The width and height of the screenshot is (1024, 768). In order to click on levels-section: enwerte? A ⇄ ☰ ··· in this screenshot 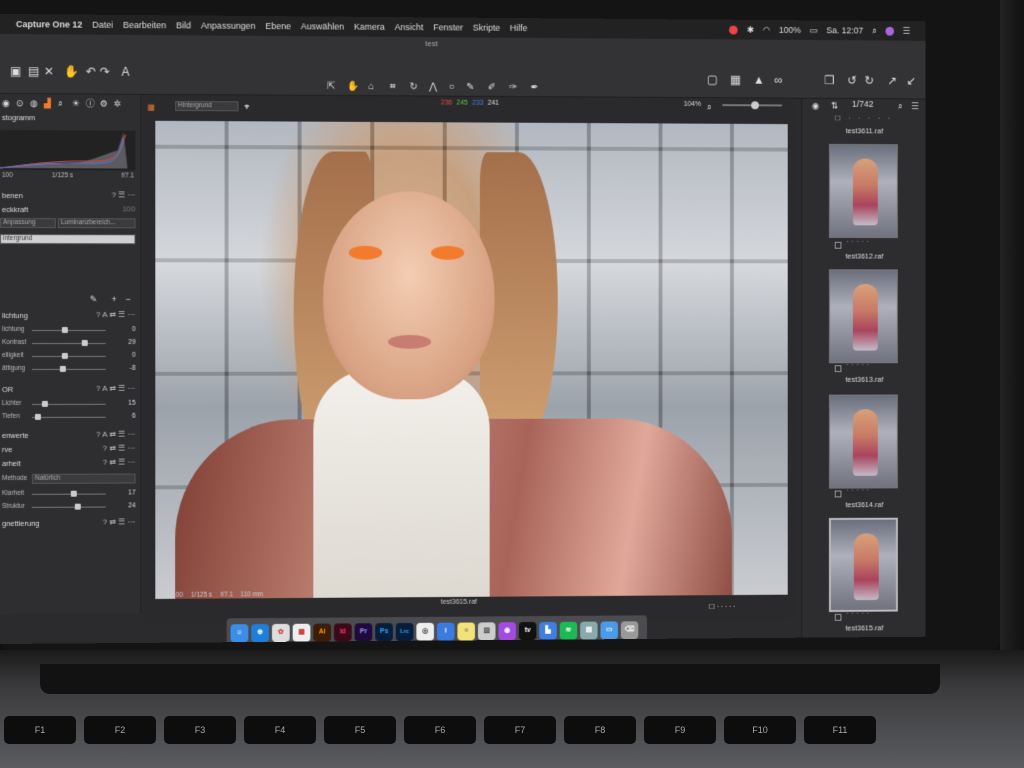, I will do `click(69, 436)`.